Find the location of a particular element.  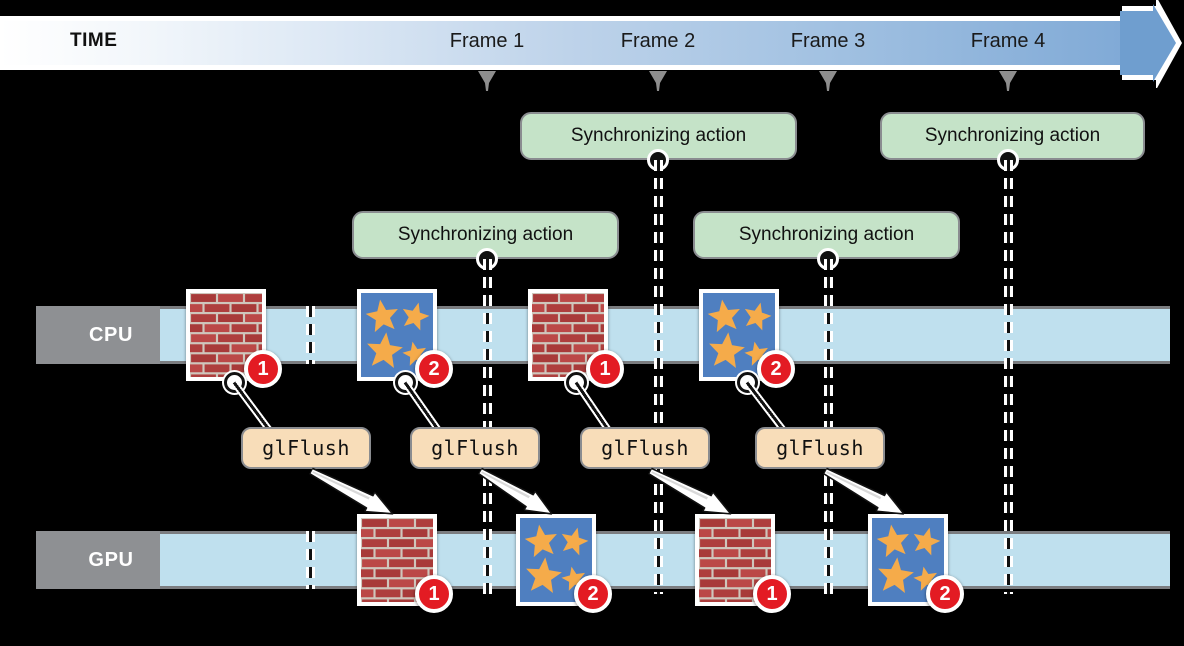

frame-label-3: Frame 3 is located at coordinates (828, 41).